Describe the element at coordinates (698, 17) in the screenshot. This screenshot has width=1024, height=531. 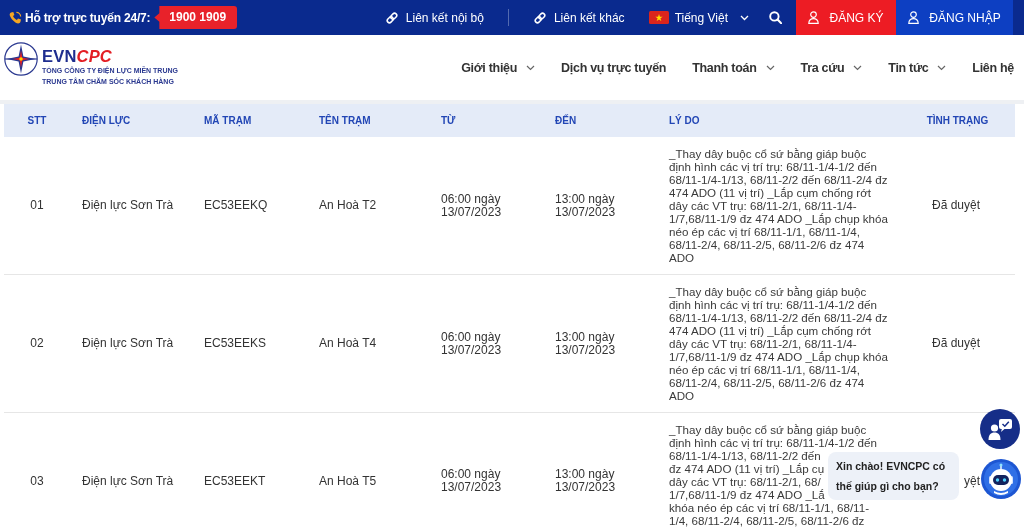
I see `language-selector: Tiếng Việt` at that location.